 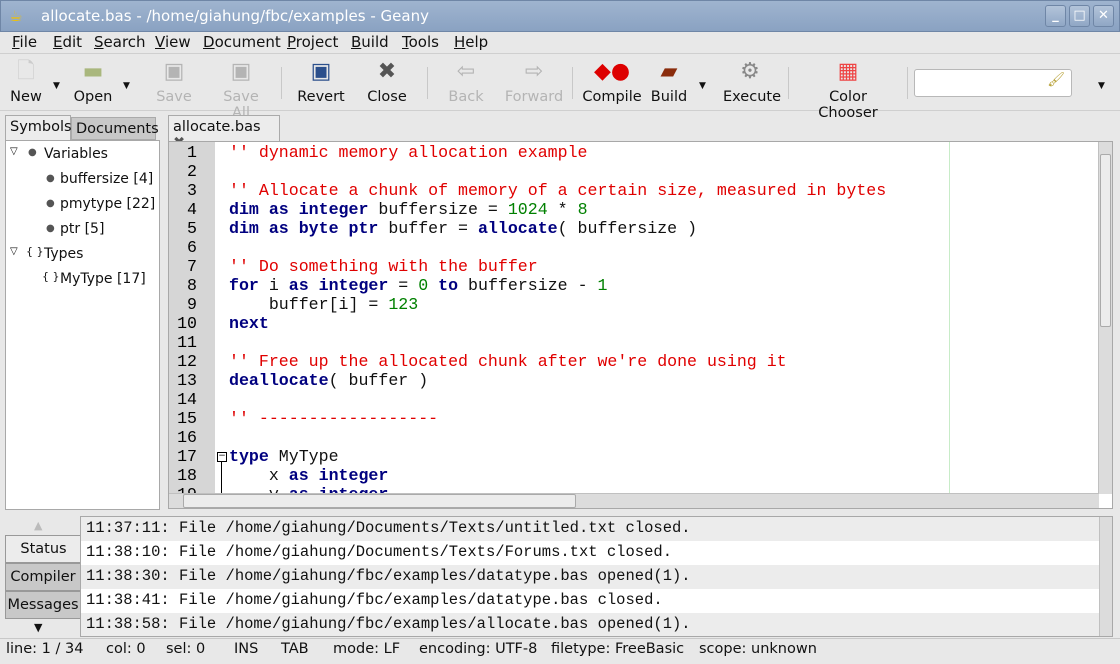 I want to click on status-sel: sel: 0, so click(x=186, y=649).